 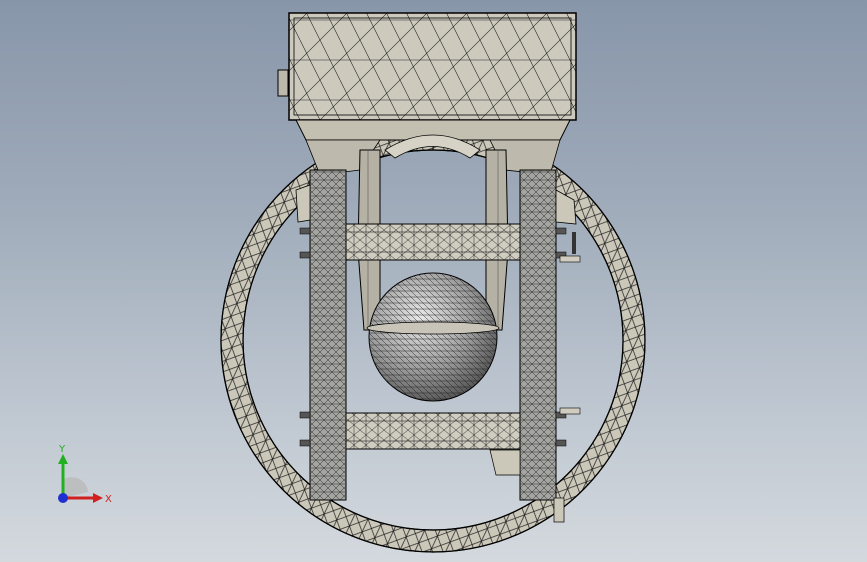 What do you see at coordinates (85, 474) in the screenshot?
I see `orientation-triad: Y X` at bounding box center [85, 474].